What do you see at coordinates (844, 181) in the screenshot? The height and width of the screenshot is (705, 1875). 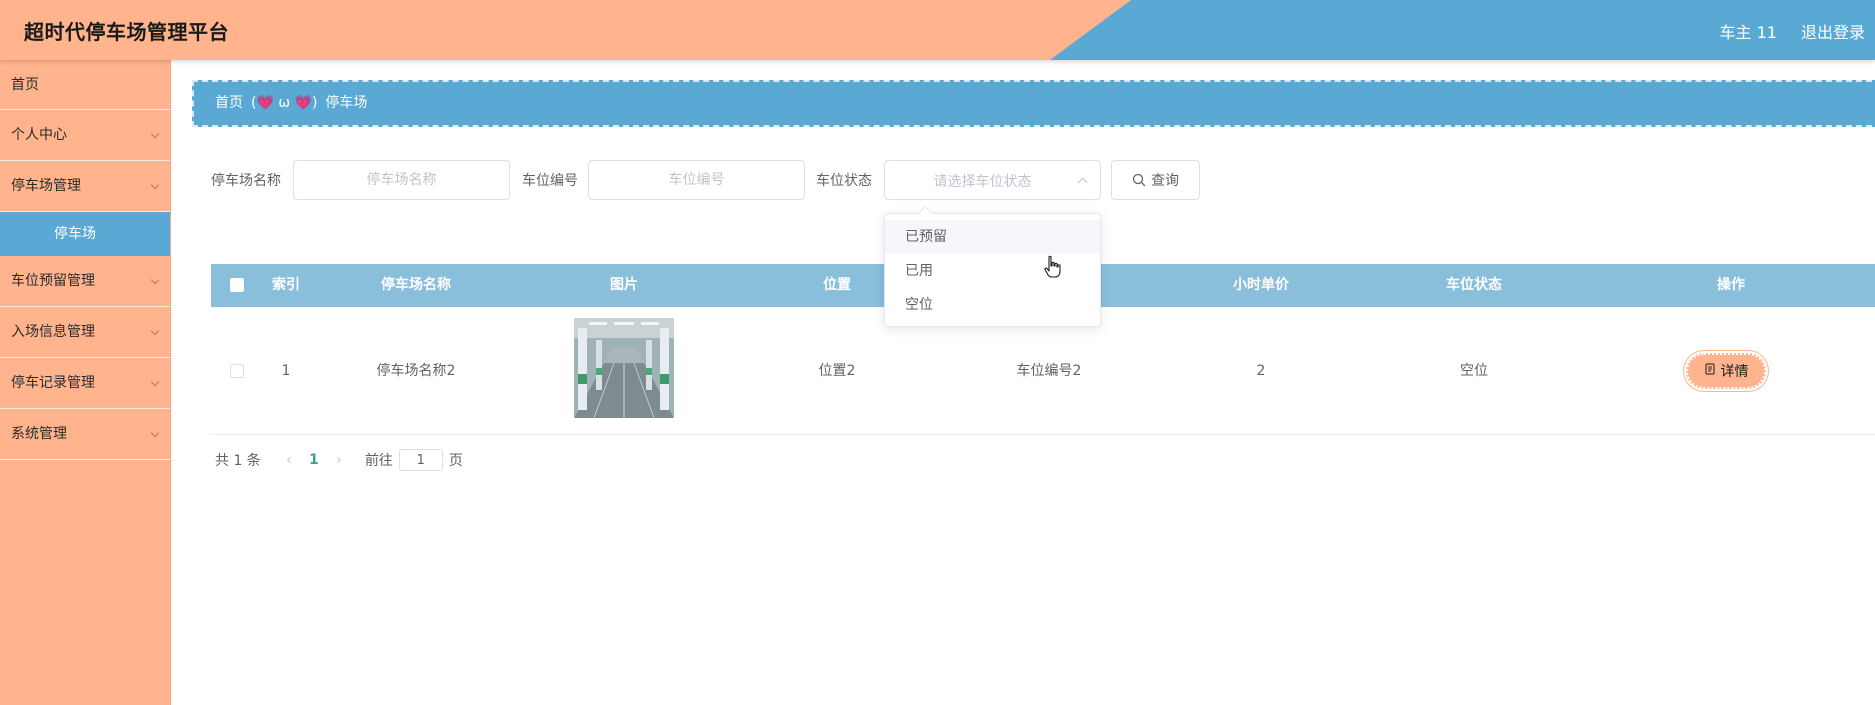 I see `space-status-label: 车位状态` at bounding box center [844, 181].